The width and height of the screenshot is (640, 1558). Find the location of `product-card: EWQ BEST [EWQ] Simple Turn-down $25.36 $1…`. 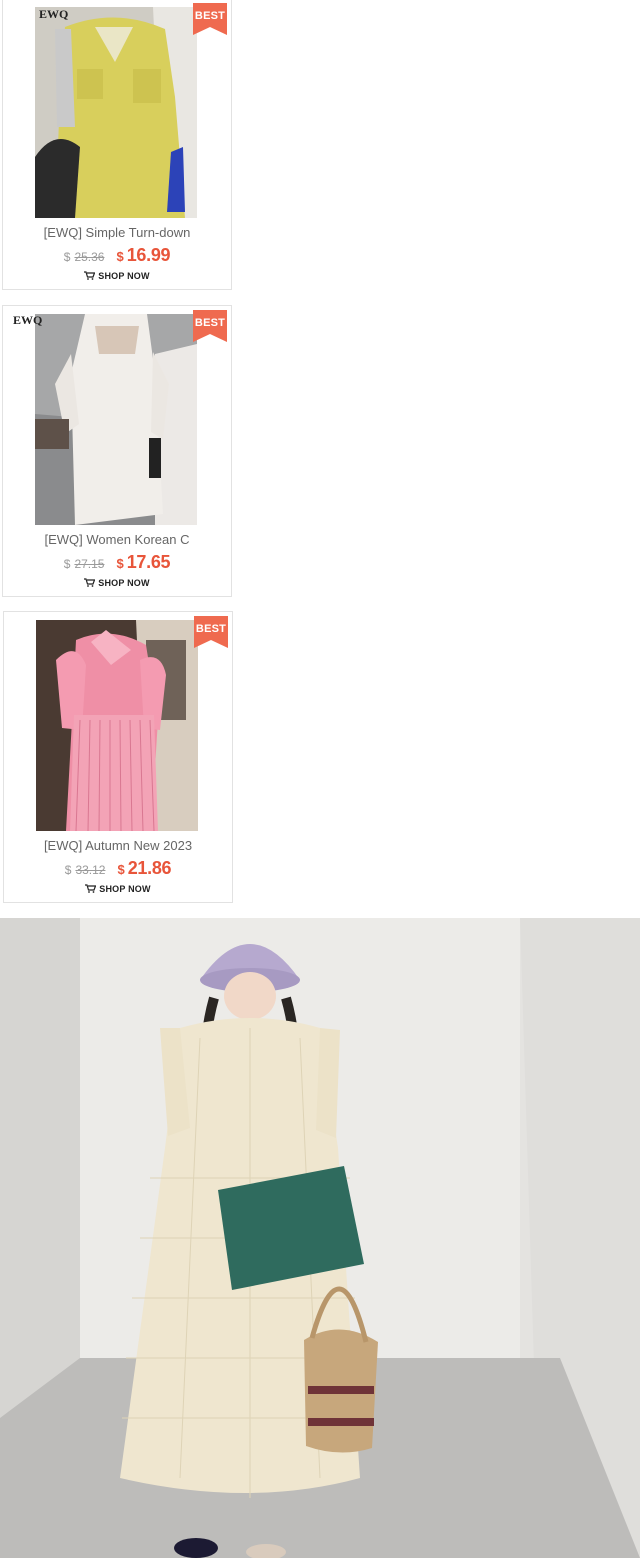

product-card: EWQ BEST [EWQ] Simple Turn-down $25.36 $1… is located at coordinates (117, 145).